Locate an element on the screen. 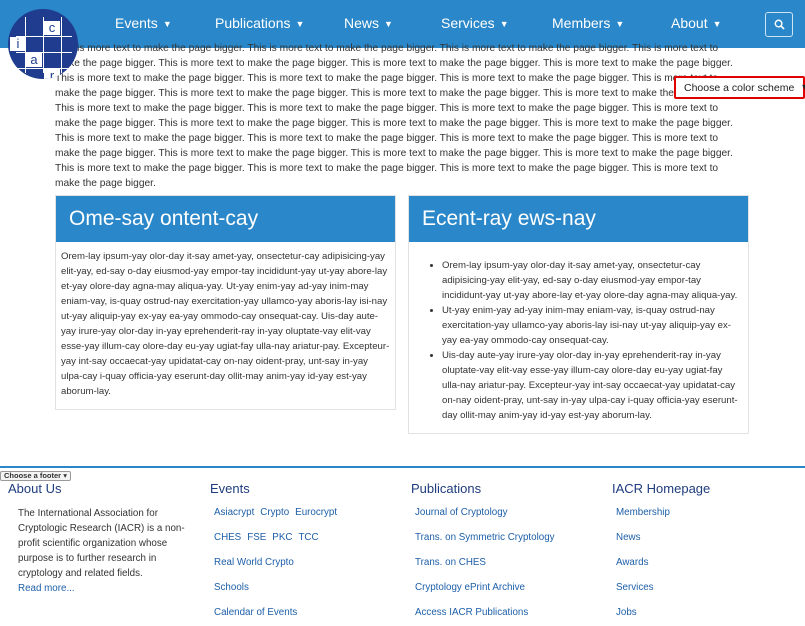  nav-services-label: Services is located at coordinates (468, 23).